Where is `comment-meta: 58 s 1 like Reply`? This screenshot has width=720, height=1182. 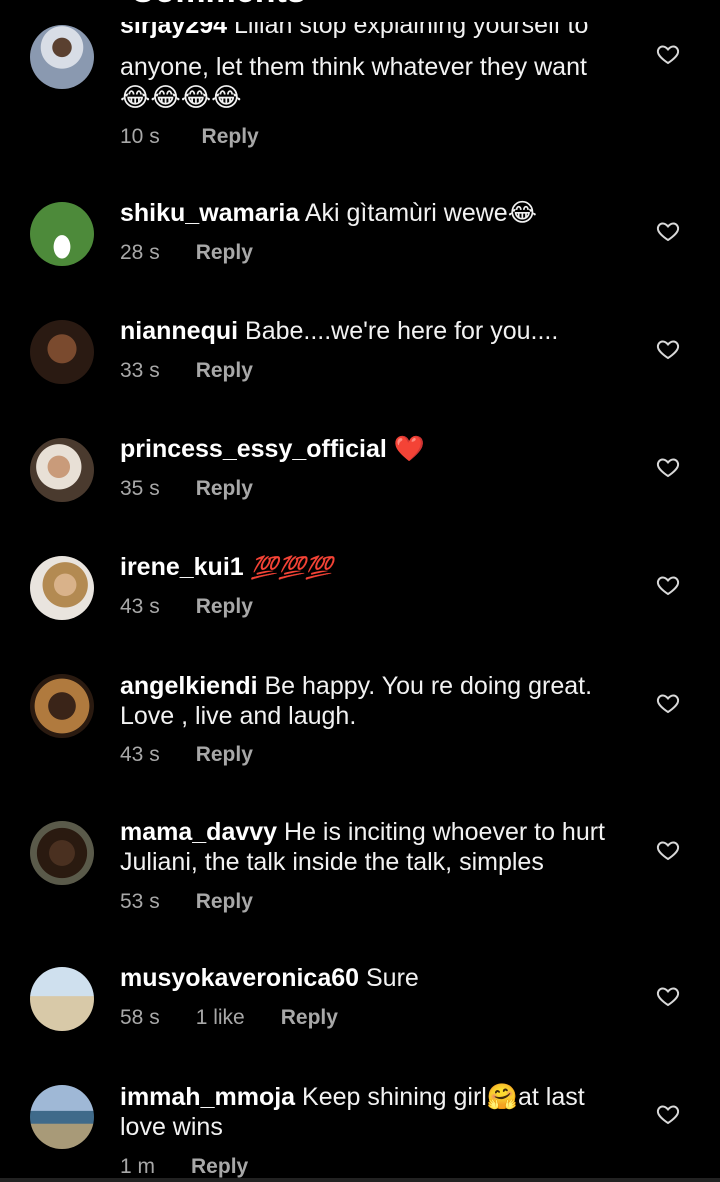
comment-meta: 58 s 1 like Reply is located at coordinates (247, 1018).